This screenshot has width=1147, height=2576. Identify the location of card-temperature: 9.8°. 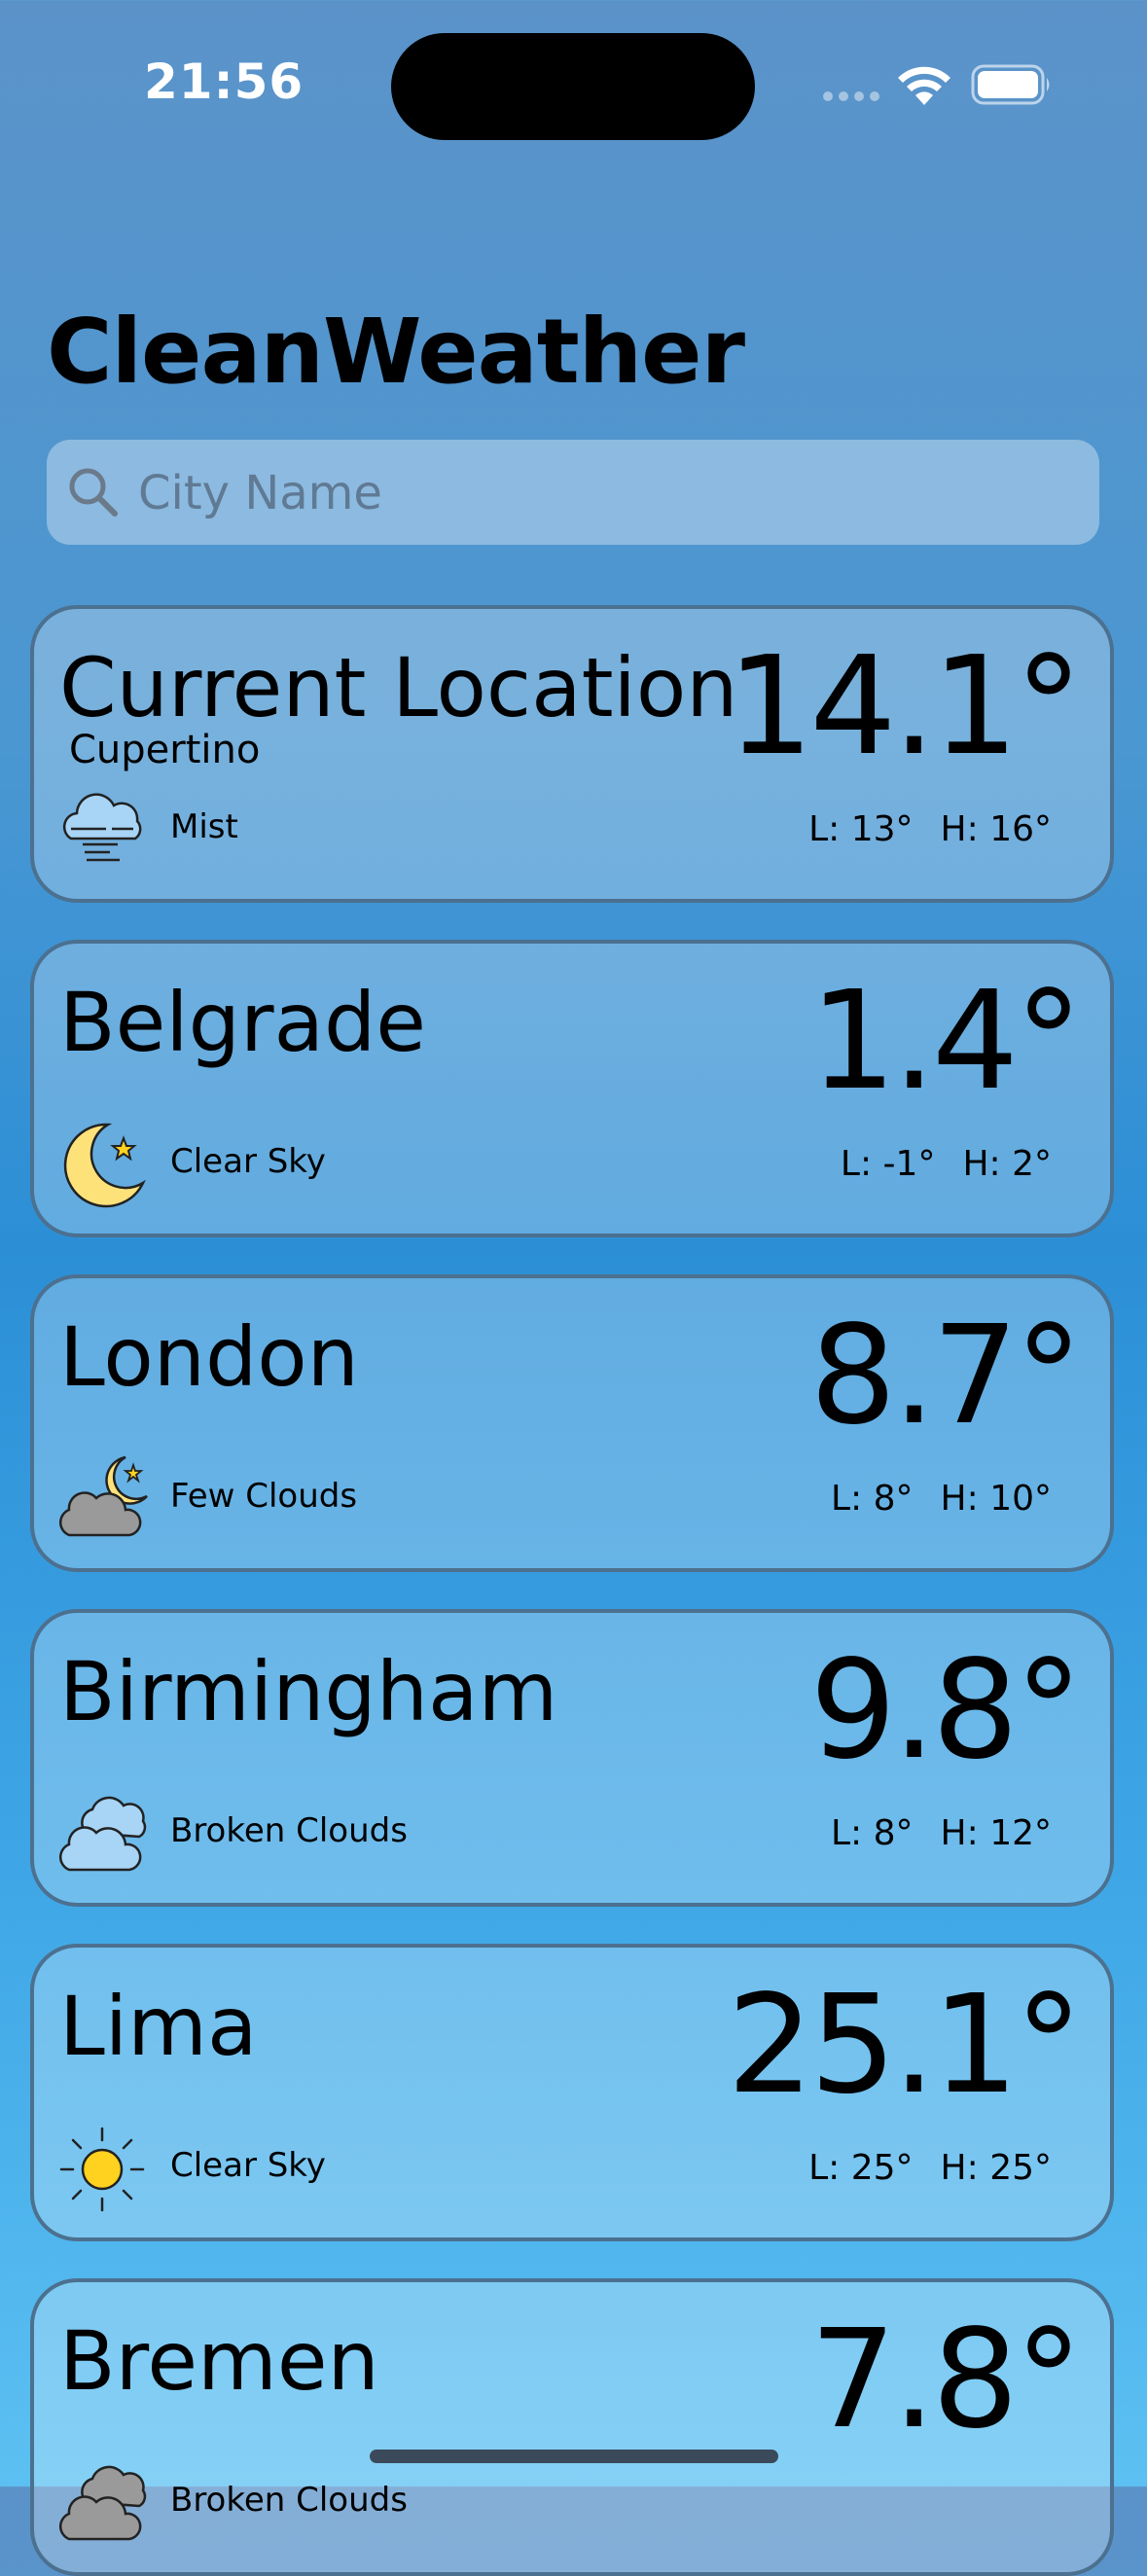
(946, 1710).